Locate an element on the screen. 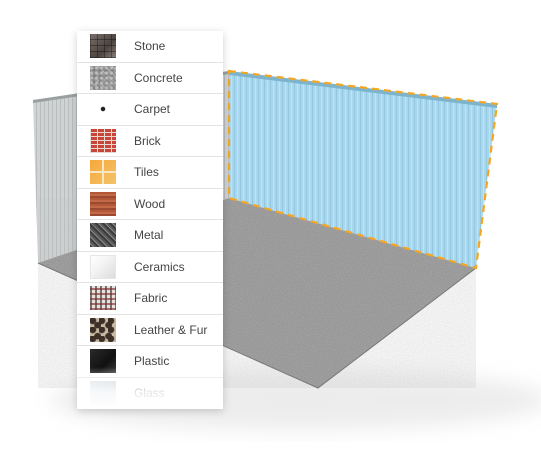  material-label: Carpet is located at coordinates (152, 109).